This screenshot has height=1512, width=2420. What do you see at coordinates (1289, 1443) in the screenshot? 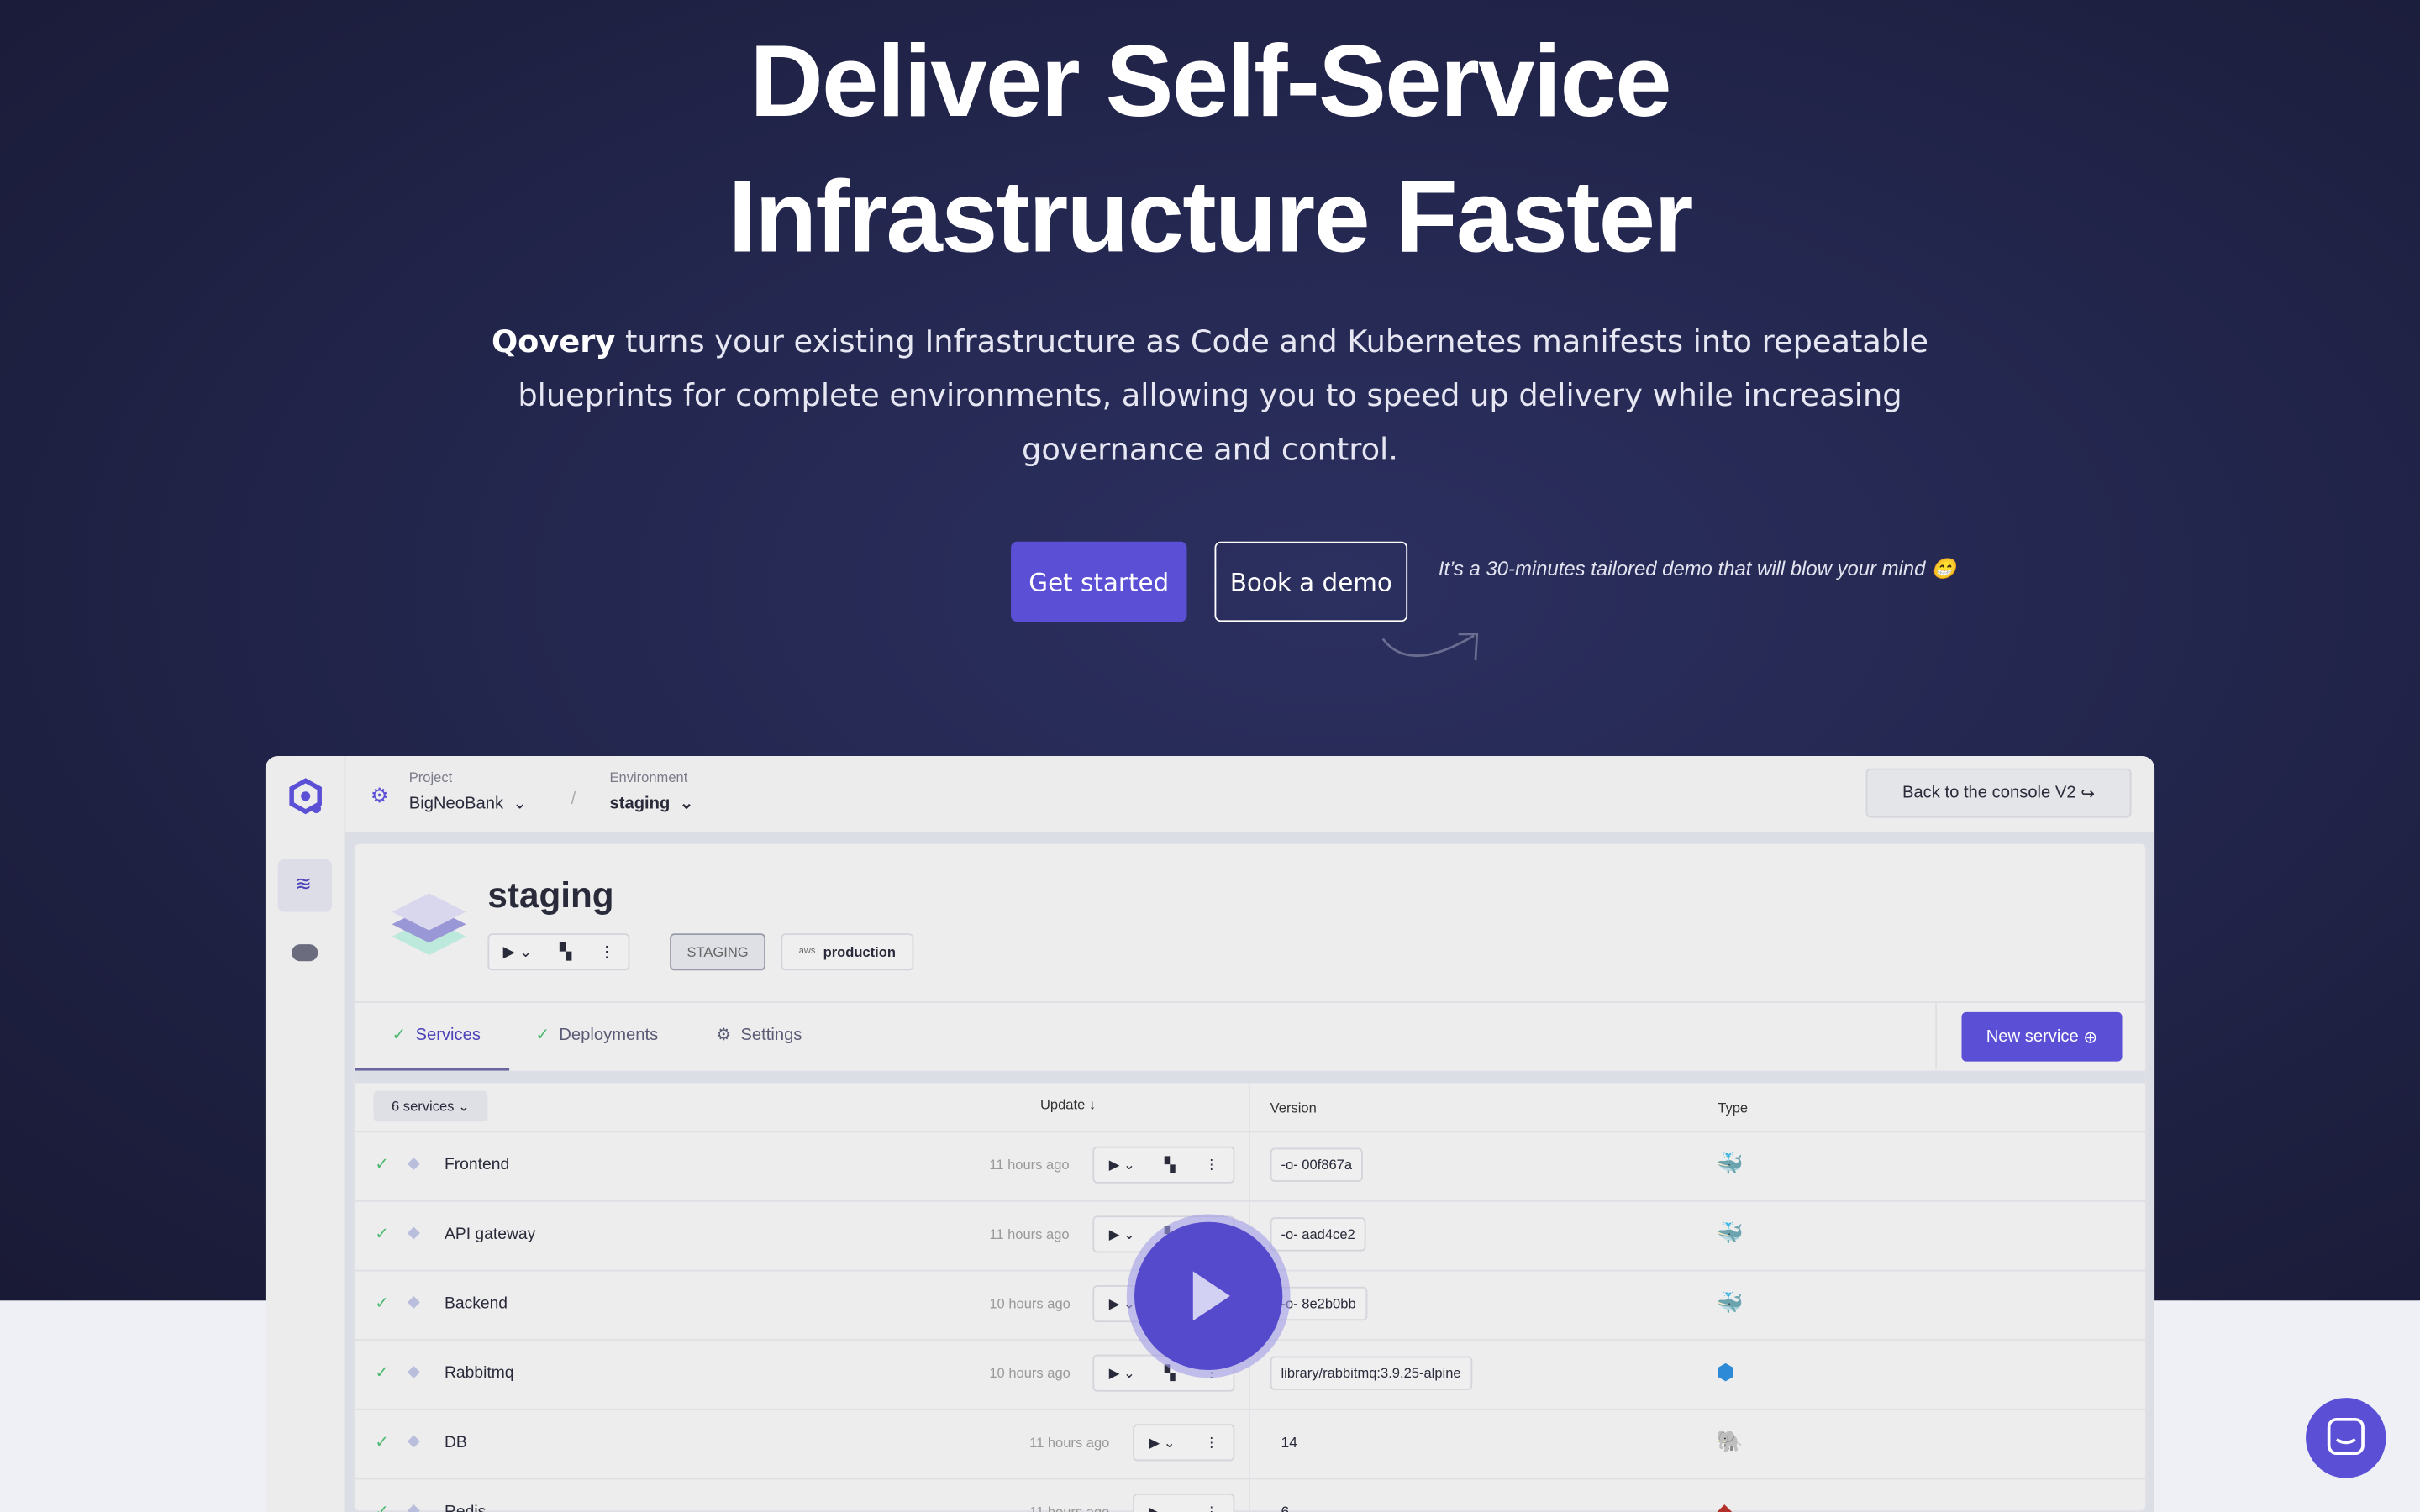
I see `version-value: 14` at bounding box center [1289, 1443].